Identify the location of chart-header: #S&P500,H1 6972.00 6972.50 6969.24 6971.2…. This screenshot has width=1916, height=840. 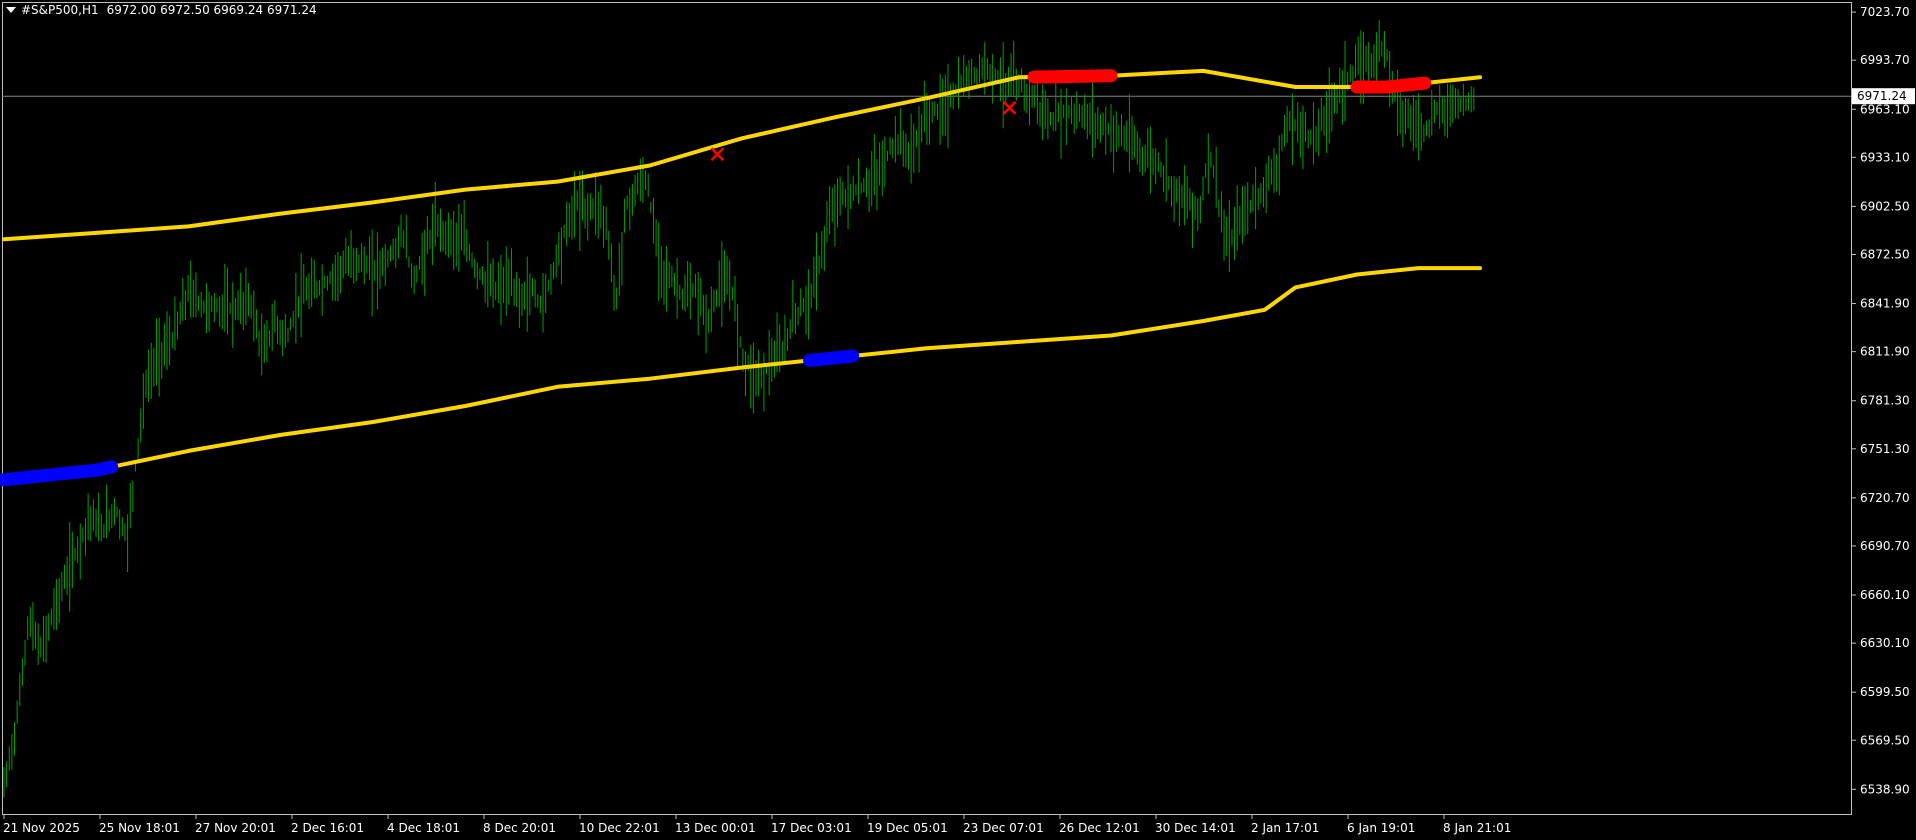
(161, 10).